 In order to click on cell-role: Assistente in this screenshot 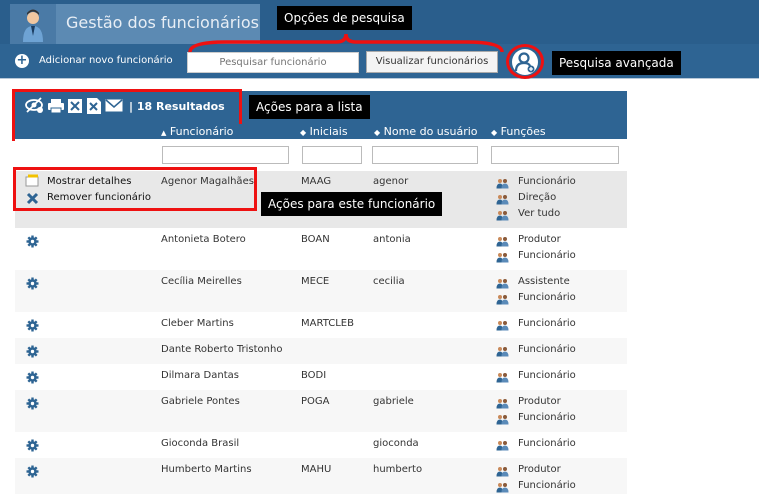, I will do `click(544, 281)`.